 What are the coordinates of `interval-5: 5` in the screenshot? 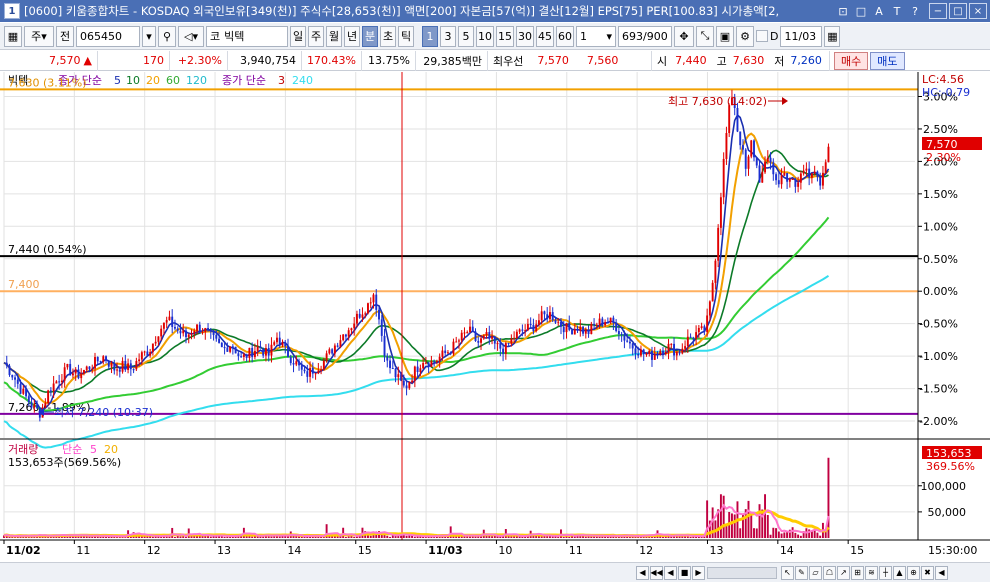 It's located at (466, 36).